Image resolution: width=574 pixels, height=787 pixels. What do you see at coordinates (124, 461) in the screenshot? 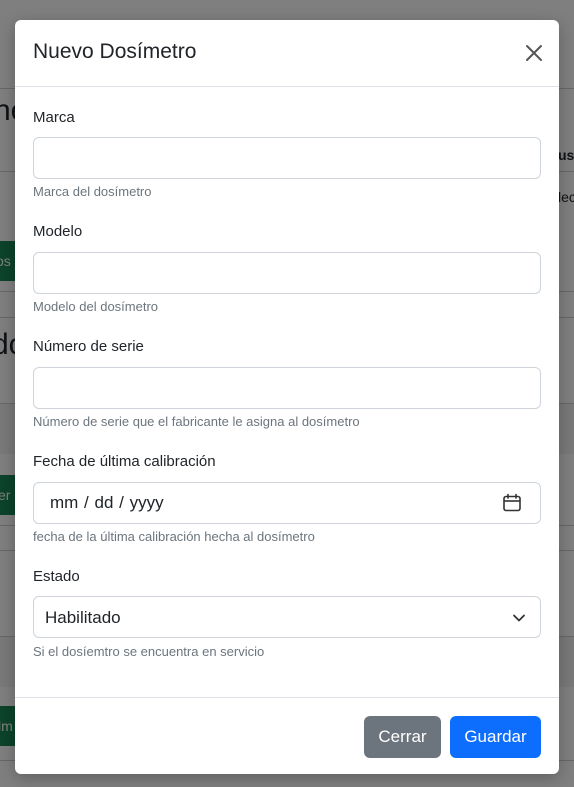
I see `calibration-date-label: Fecha de última calibración` at bounding box center [124, 461].